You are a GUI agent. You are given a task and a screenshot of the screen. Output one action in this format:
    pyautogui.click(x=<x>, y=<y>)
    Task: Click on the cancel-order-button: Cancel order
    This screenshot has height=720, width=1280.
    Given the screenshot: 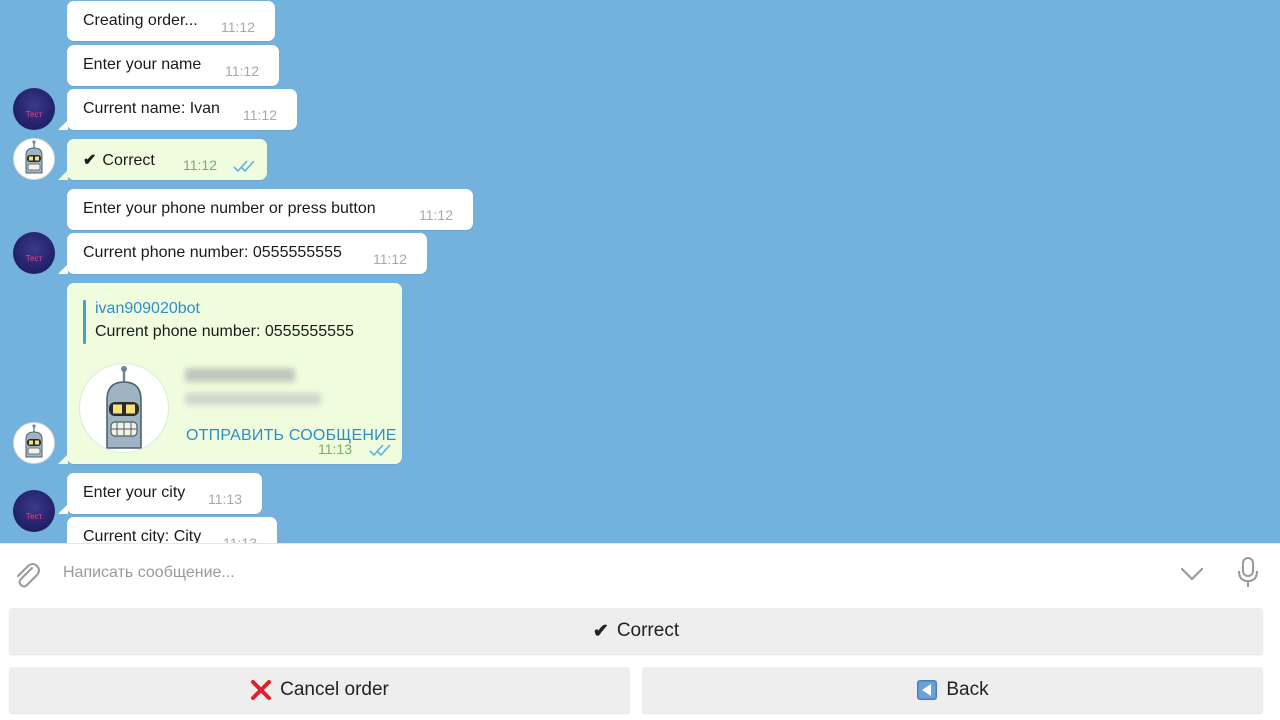 What is the action you would take?
    pyautogui.click(x=319, y=690)
    